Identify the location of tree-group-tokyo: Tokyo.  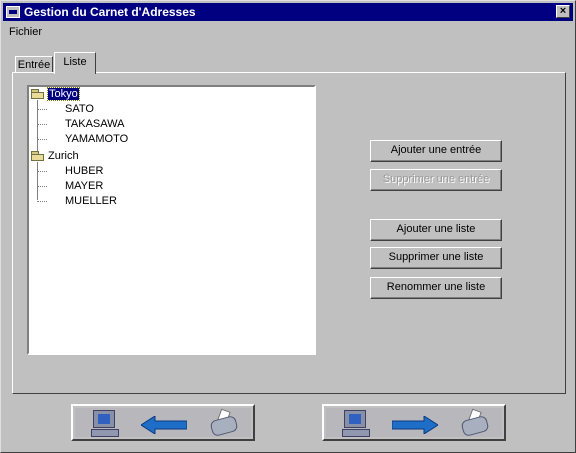
(63, 94).